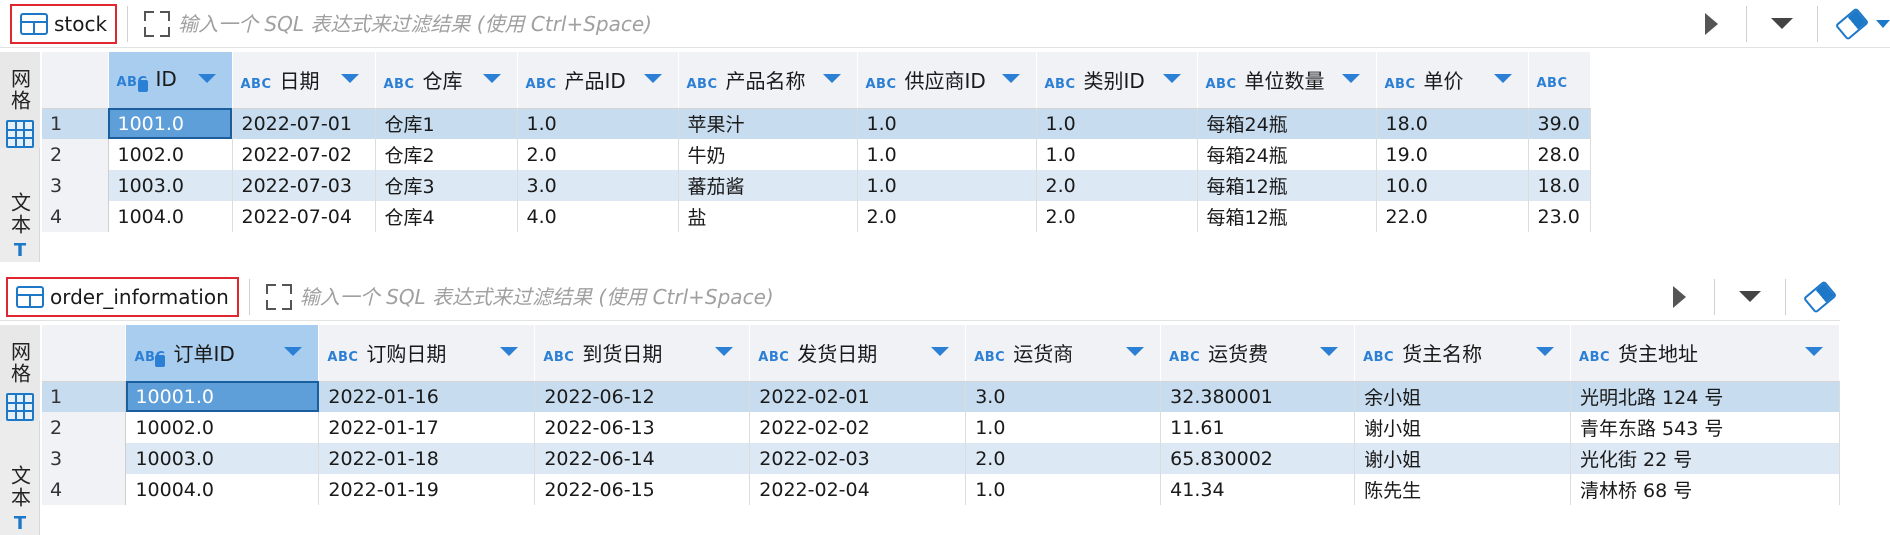 The height and width of the screenshot is (535, 1890). What do you see at coordinates (304, 216) in the screenshot?
I see `table-cell: 2022-07-04` at bounding box center [304, 216].